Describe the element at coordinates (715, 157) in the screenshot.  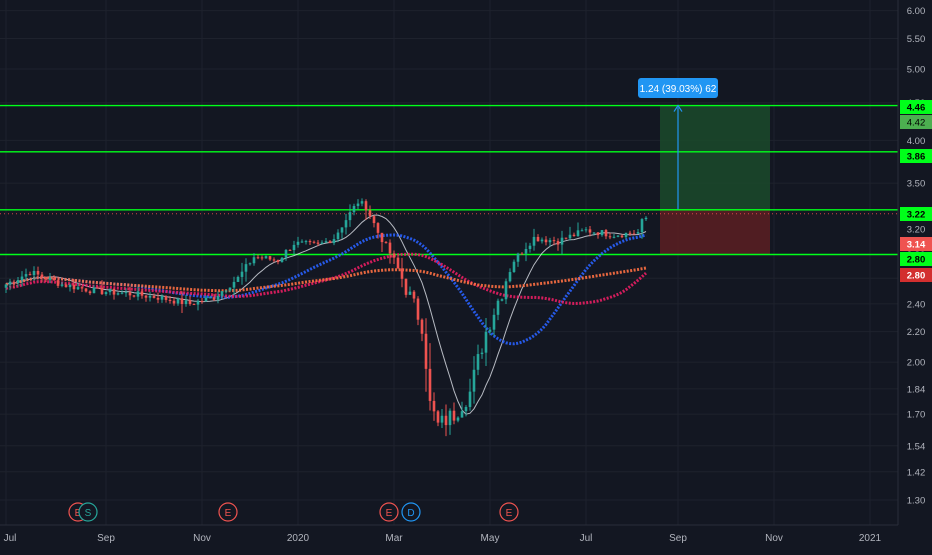
I see `profit-zone` at that location.